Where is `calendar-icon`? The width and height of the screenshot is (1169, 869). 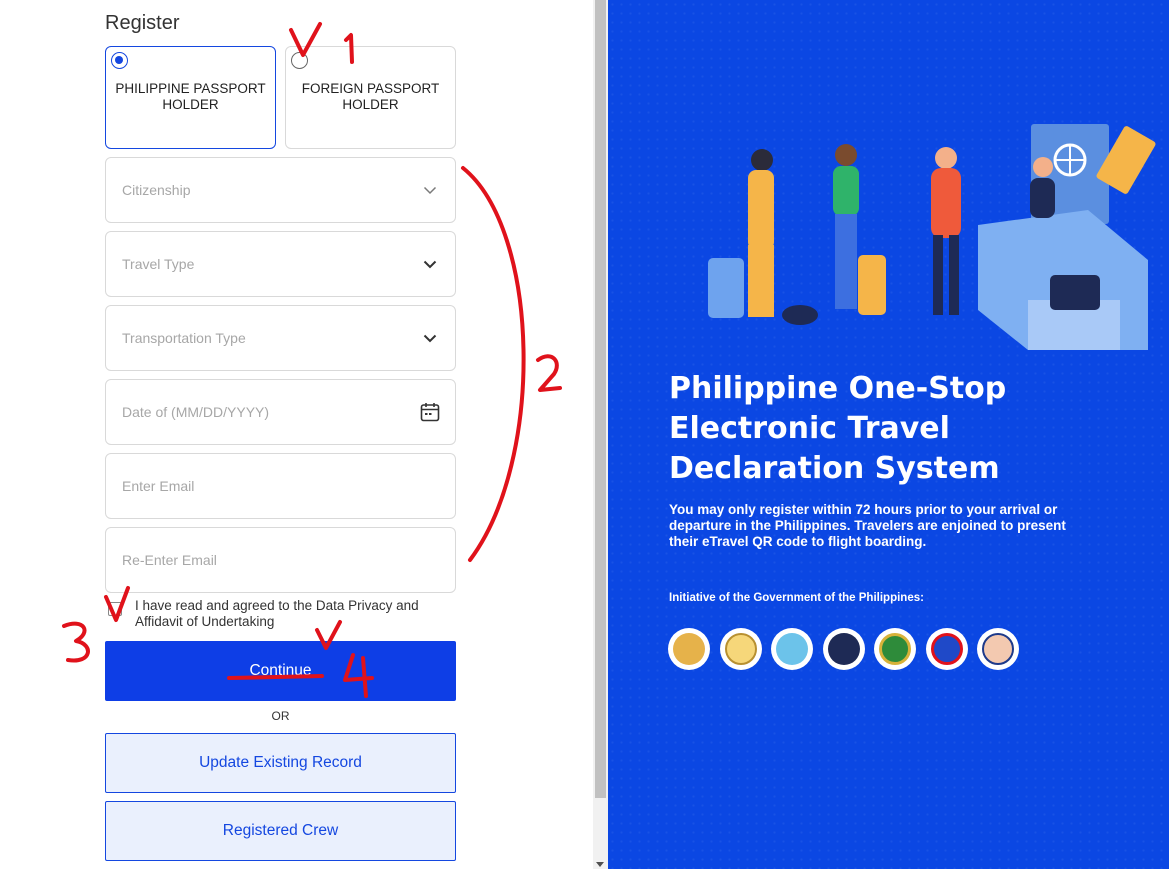 calendar-icon is located at coordinates (430, 412).